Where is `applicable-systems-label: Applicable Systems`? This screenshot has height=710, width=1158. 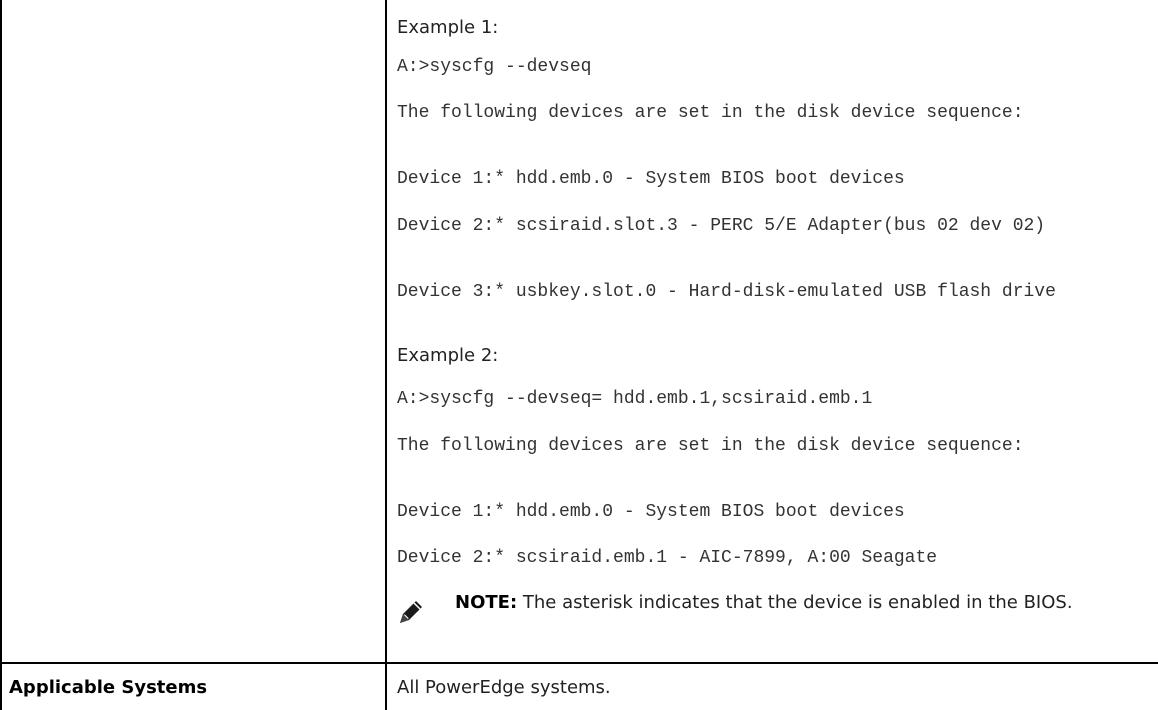
applicable-systems-label: Applicable Systems is located at coordinates (108, 687).